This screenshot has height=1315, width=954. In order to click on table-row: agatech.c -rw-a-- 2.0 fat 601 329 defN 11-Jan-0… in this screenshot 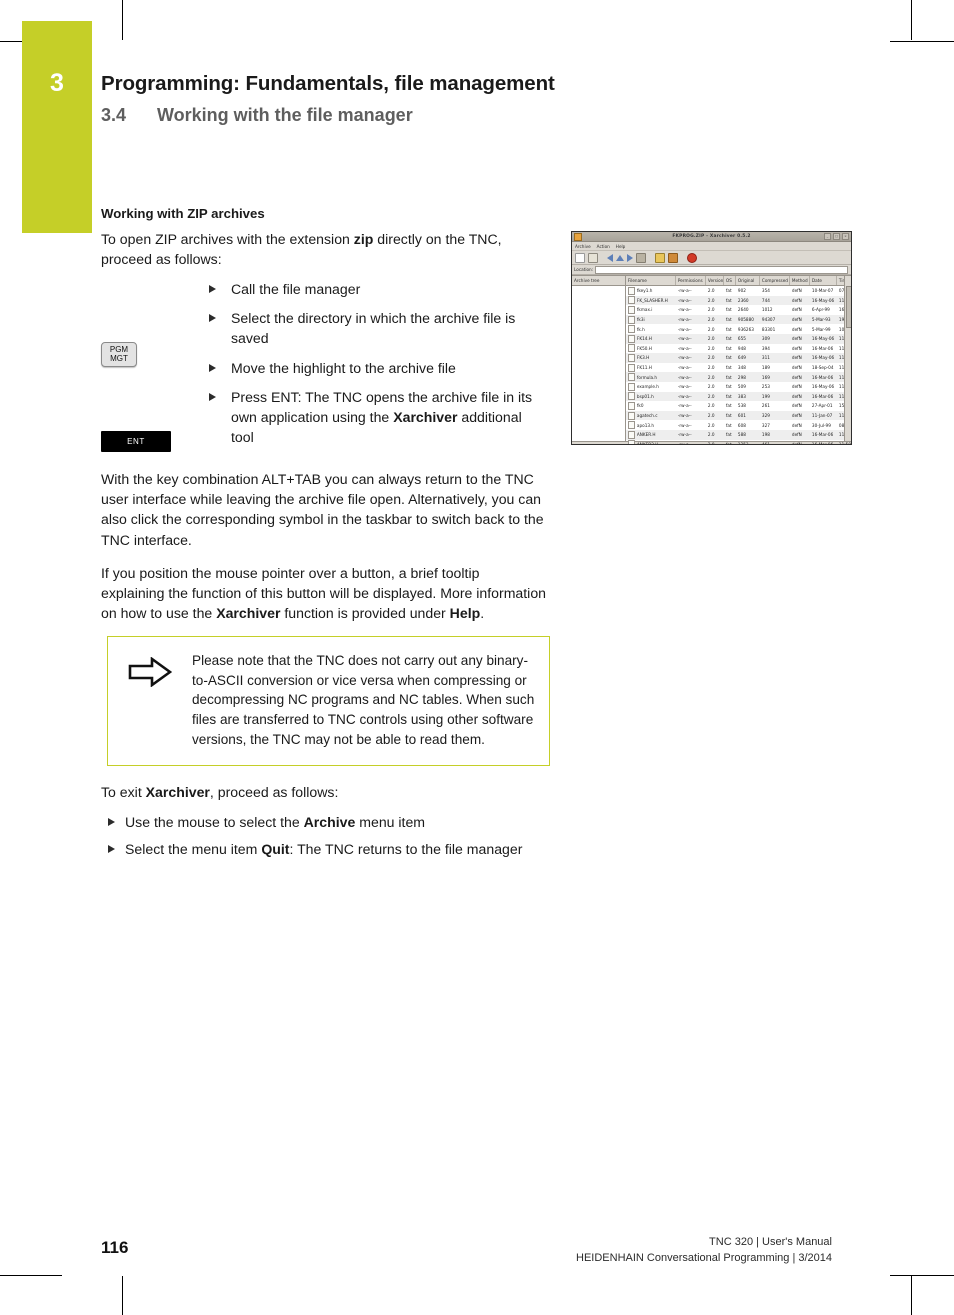, I will do `click(738, 415)`.